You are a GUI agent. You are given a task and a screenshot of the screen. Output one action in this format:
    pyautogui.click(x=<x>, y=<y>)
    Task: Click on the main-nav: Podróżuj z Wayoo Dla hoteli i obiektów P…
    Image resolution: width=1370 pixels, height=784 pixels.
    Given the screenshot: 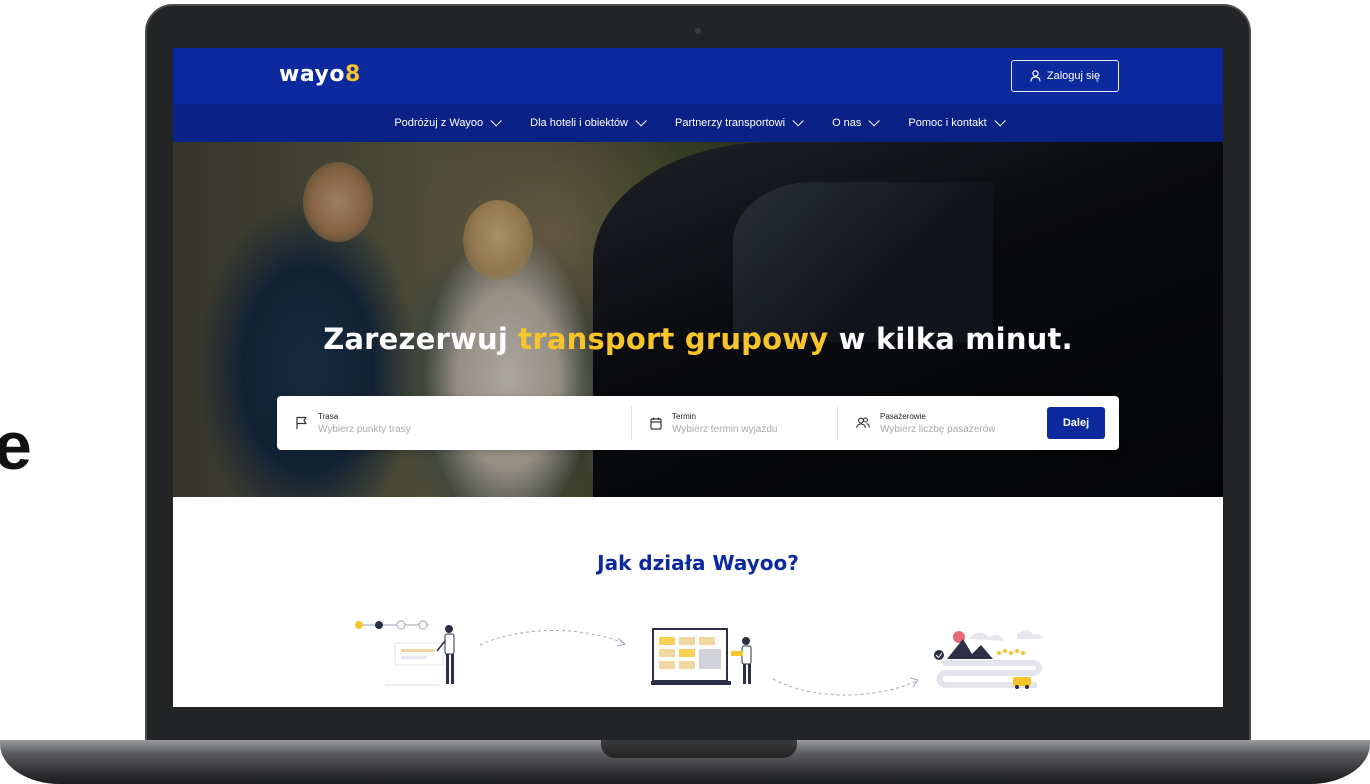 What is the action you would take?
    pyautogui.click(x=698, y=123)
    